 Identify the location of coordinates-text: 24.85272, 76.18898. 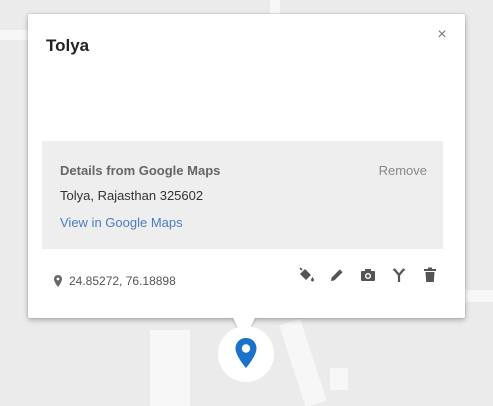
(122, 281).